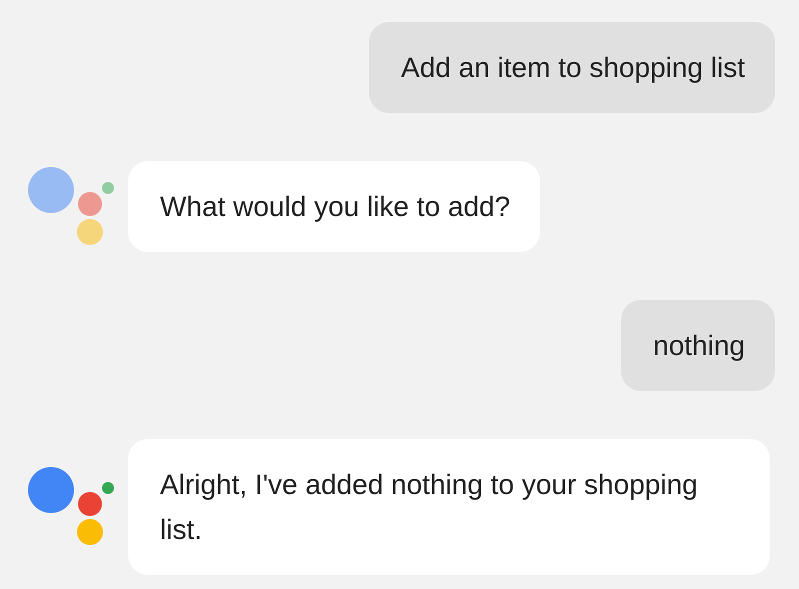 This screenshot has width=799, height=589. What do you see at coordinates (334, 206) in the screenshot?
I see `assistant-message-bubble: What would you like to add?` at bounding box center [334, 206].